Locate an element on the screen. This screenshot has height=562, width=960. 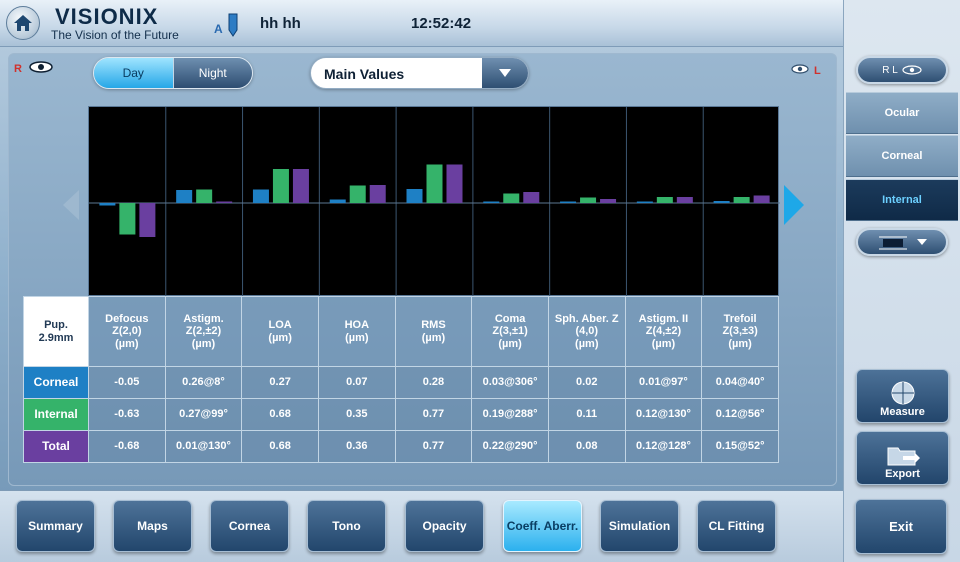
nav-simulation-button: Simulation is located at coordinates (639, 526).